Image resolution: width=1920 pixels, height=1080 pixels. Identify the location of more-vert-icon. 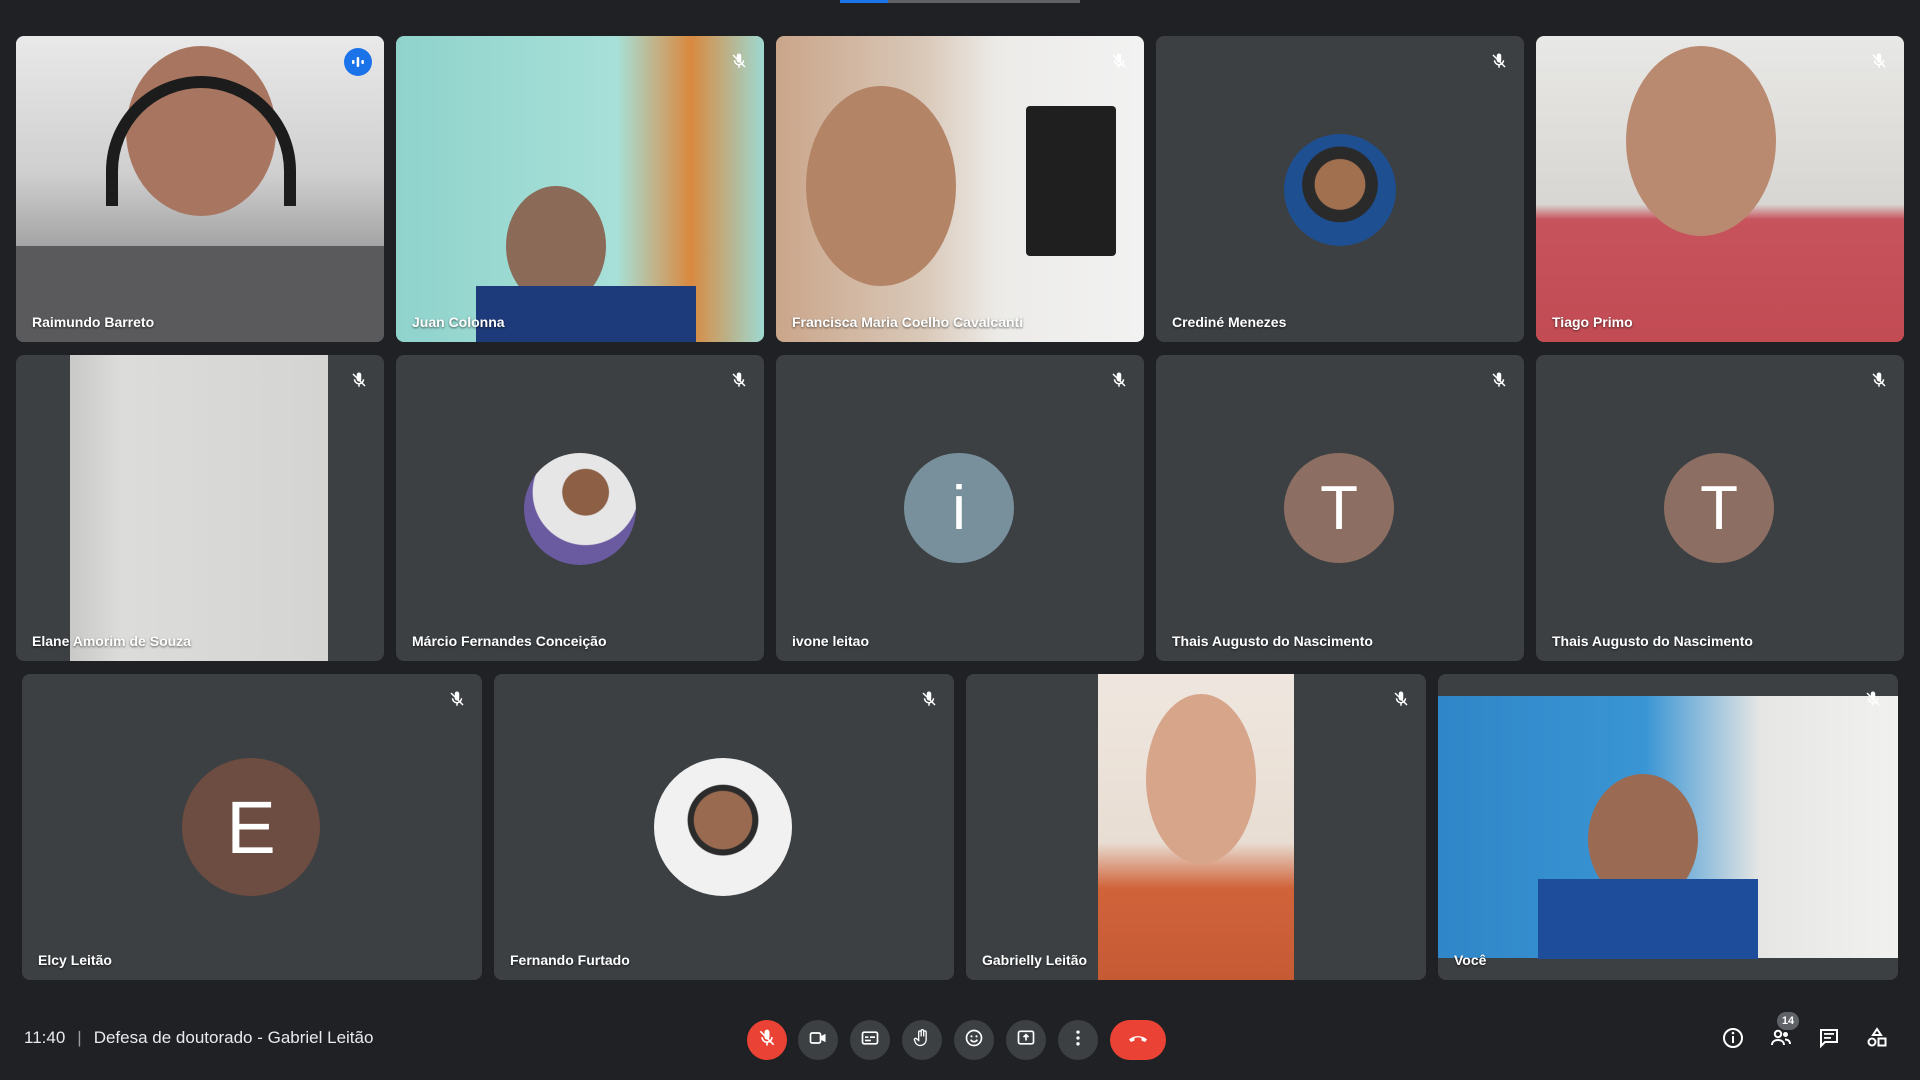
(1078, 1040).